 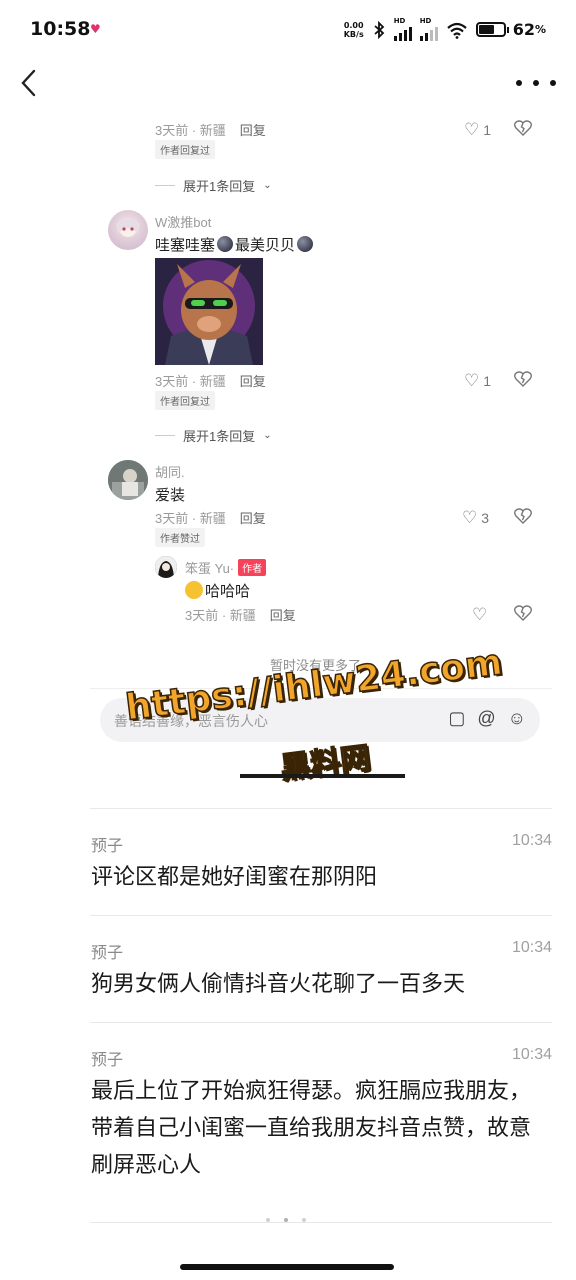 What do you see at coordinates (379, 29) in the screenshot?
I see `bluetooth-icon` at bounding box center [379, 29].